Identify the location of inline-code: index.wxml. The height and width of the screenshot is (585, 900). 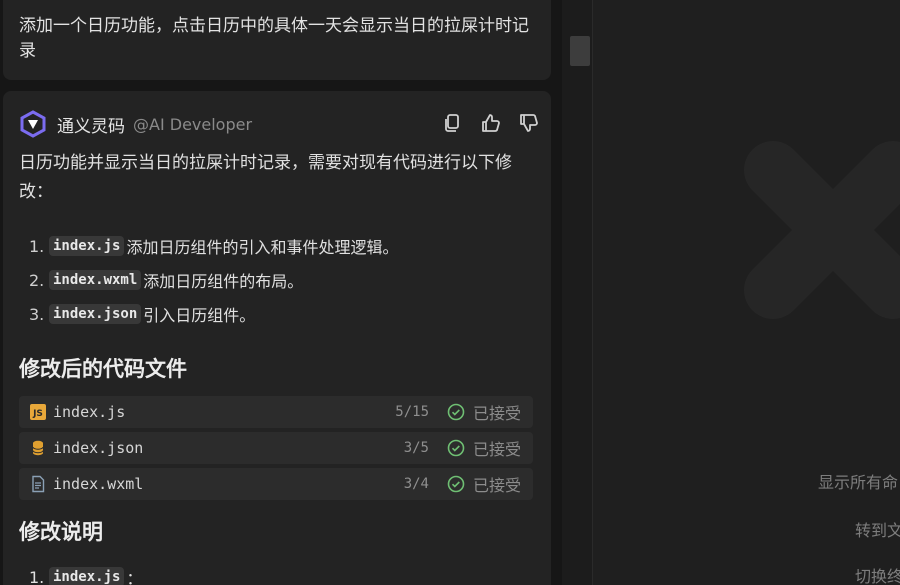
(95, 280).